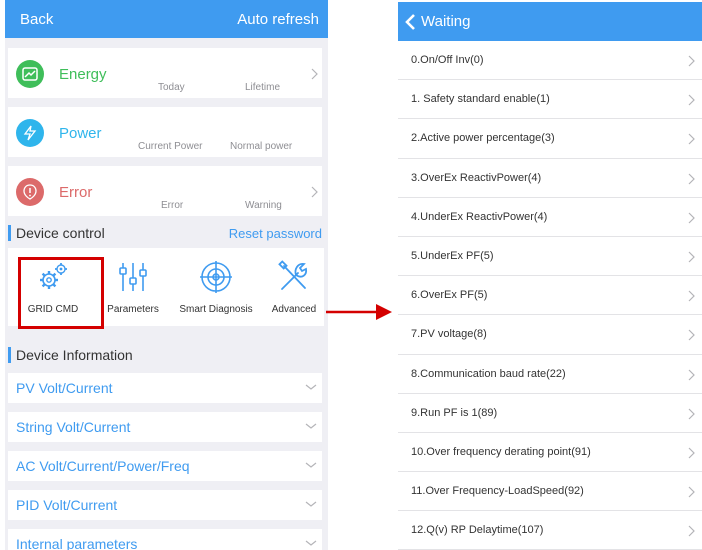  Describe the element at coordinates (165, 132) in the screenshot. I see `power-card: Power Current Power Normal power` at that location.